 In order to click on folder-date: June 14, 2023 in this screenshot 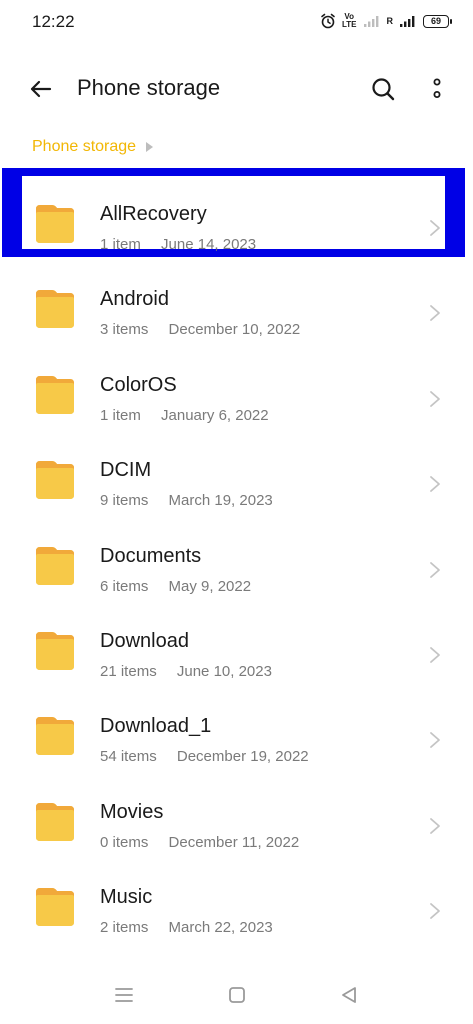, I will do `click(209, 244)`.